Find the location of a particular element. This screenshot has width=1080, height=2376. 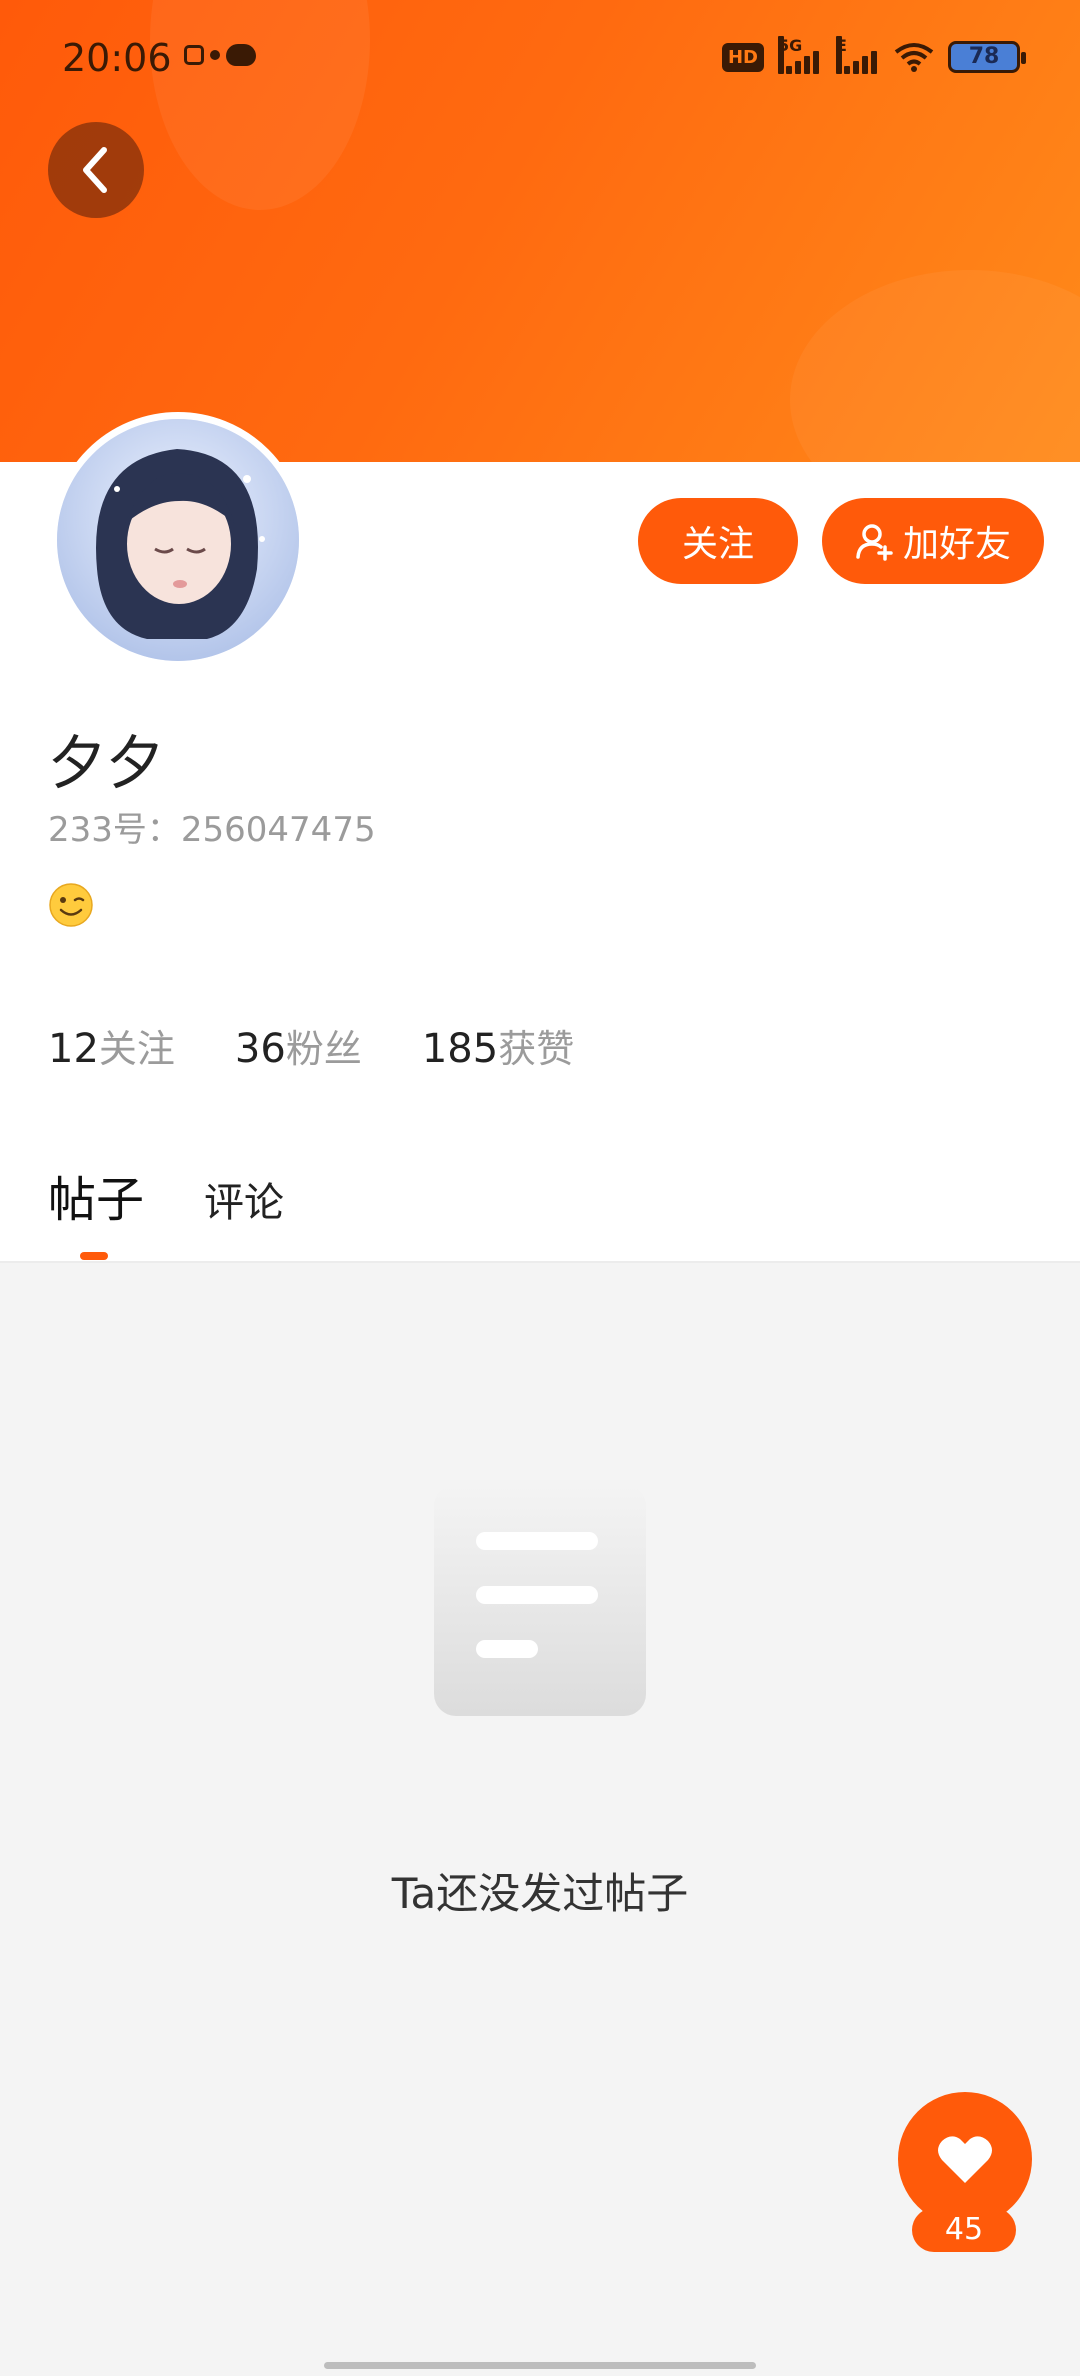

active-tab-indicator is located at coordinates (94, 1256).